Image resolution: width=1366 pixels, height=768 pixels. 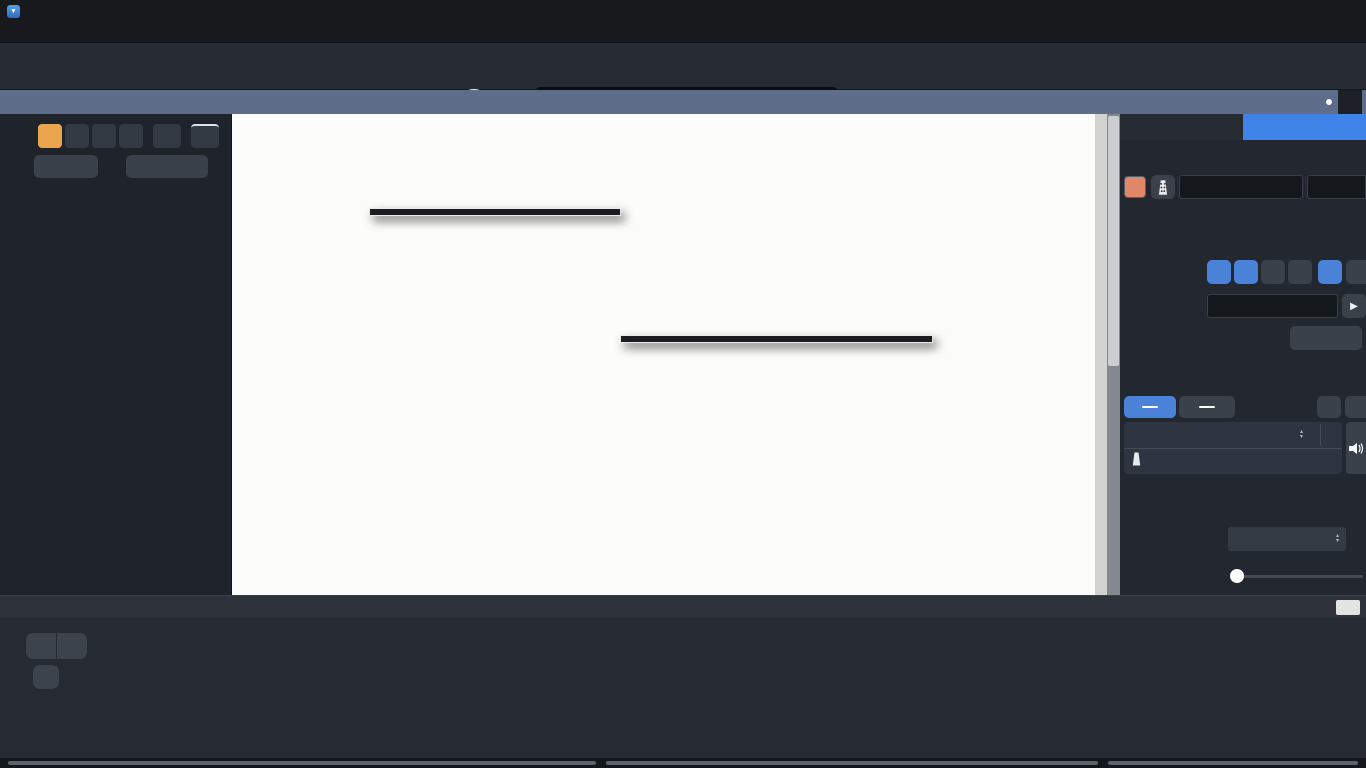 What do you see at coordinates (1348, 607) in the screenshot?
I see `fretboard-corner-button` at bounding box center [1348, 607].